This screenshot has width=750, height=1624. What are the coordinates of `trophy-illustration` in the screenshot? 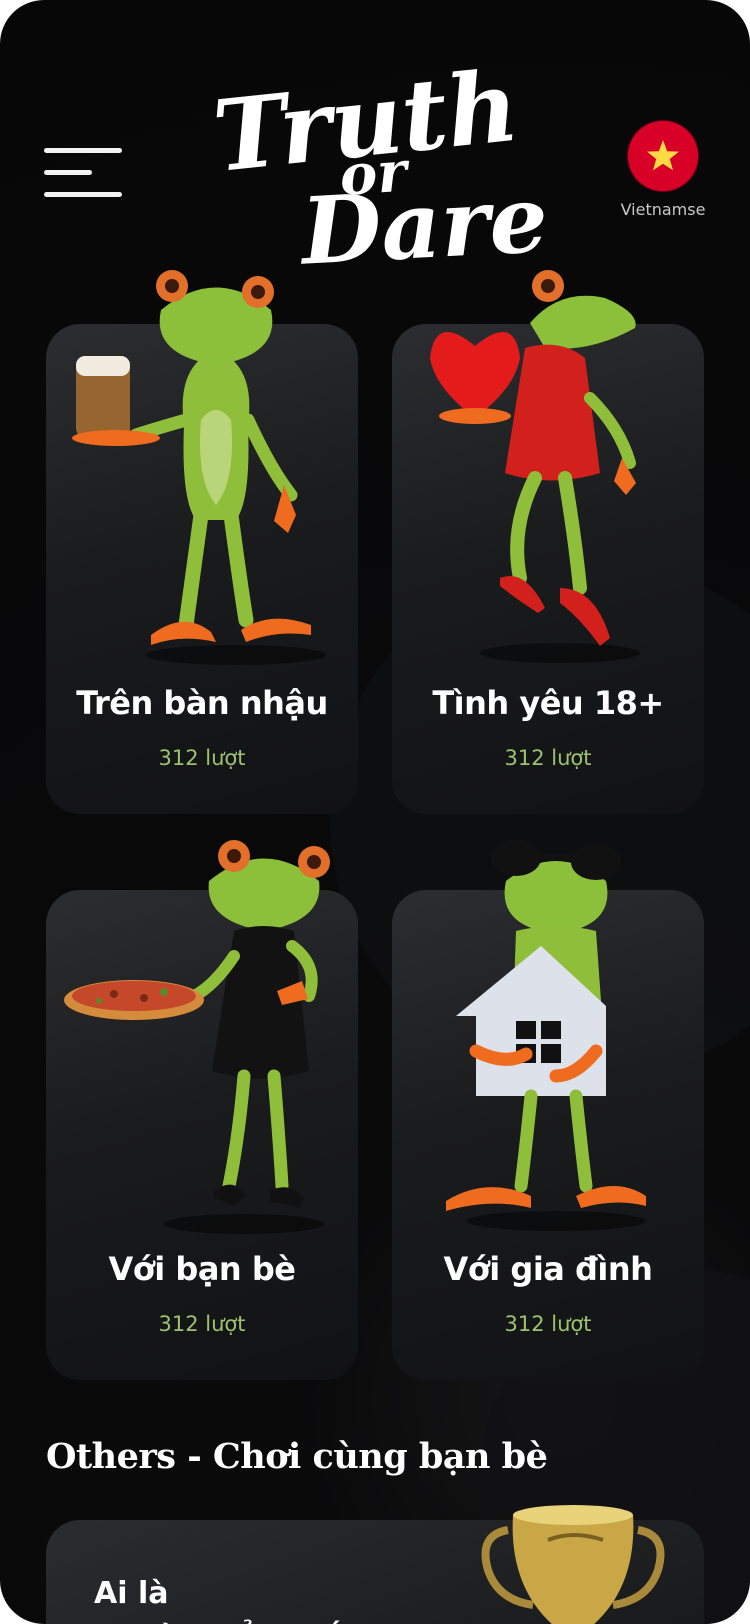 It's located at (573, 1564).